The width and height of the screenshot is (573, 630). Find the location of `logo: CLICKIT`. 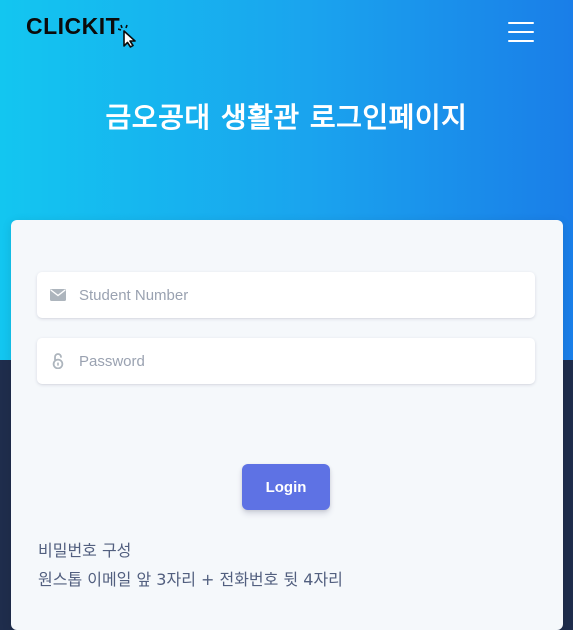

logo: CLICKIT is located at coordinates (83, 30).